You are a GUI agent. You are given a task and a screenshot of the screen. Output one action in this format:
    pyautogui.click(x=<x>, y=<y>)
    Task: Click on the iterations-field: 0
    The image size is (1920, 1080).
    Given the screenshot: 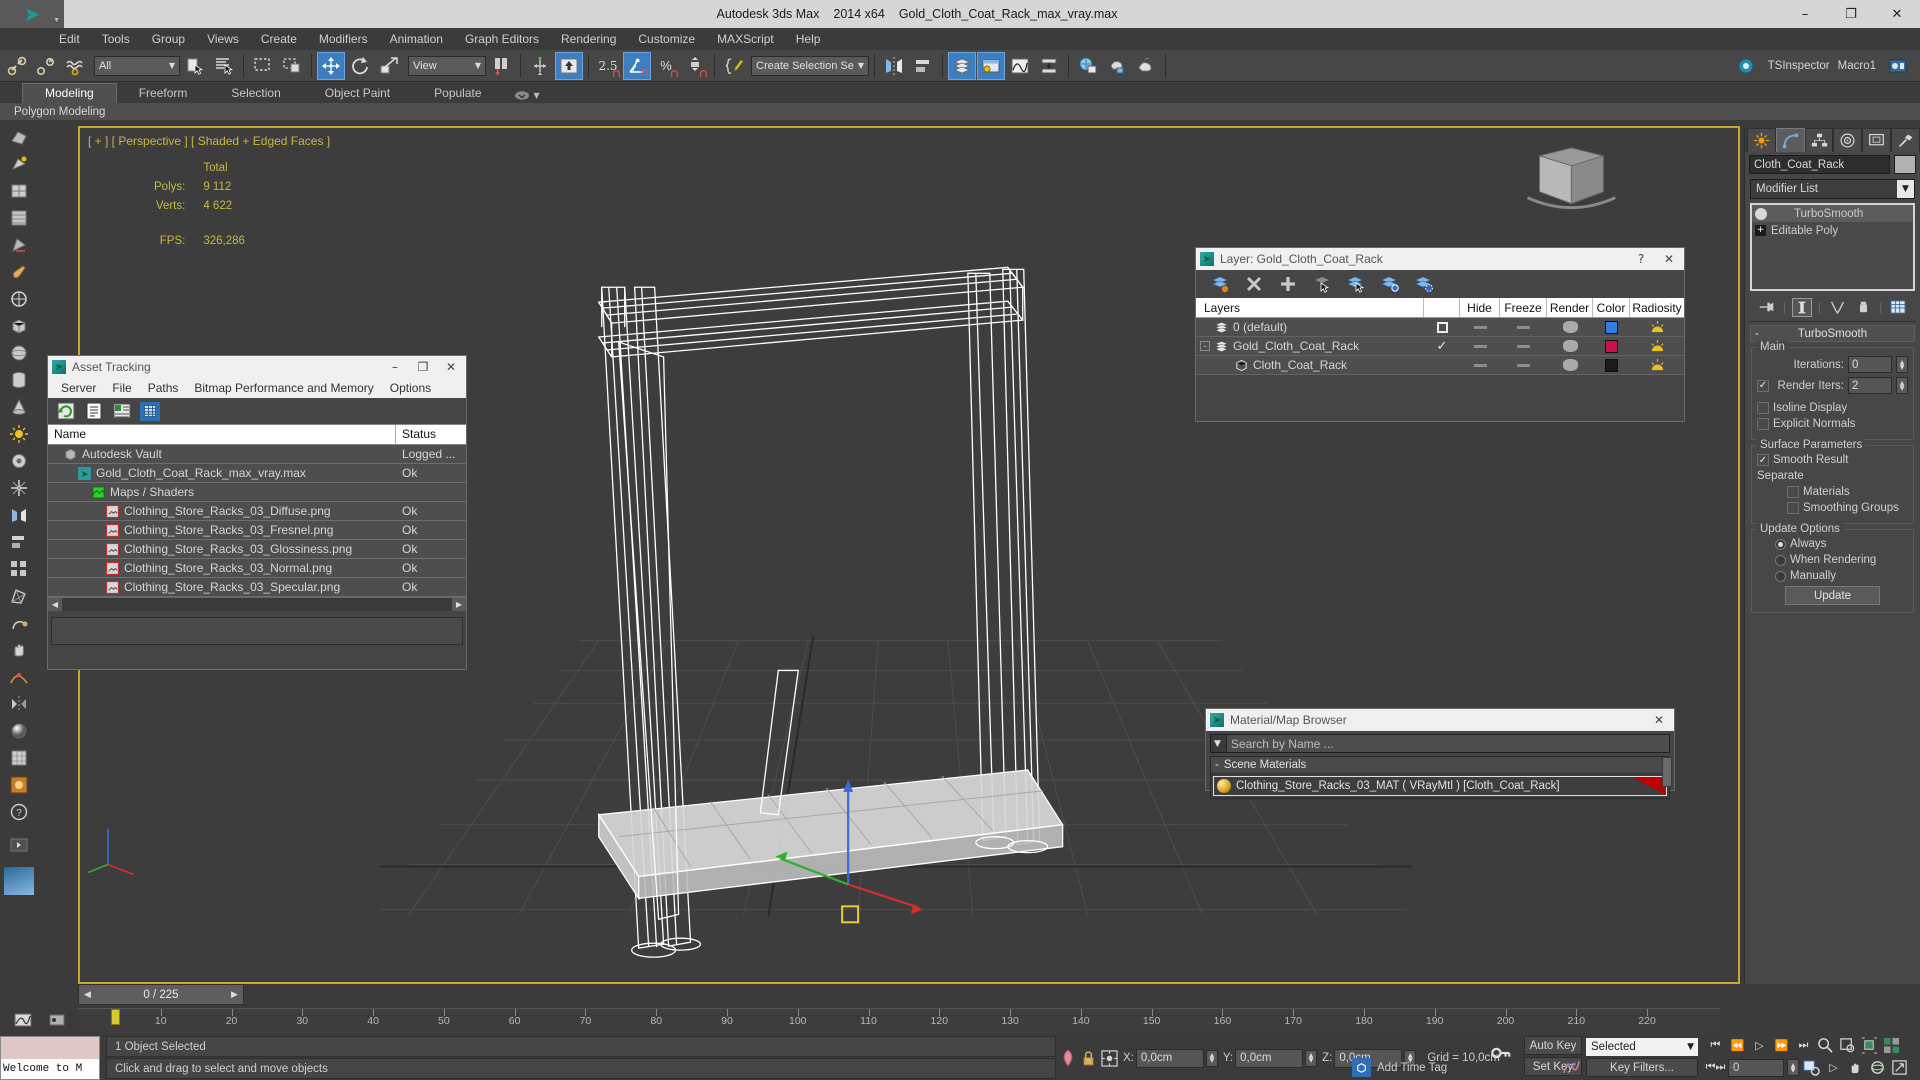 What is the action you would take?
    pyautogui.click(x=1870, y=364)
    